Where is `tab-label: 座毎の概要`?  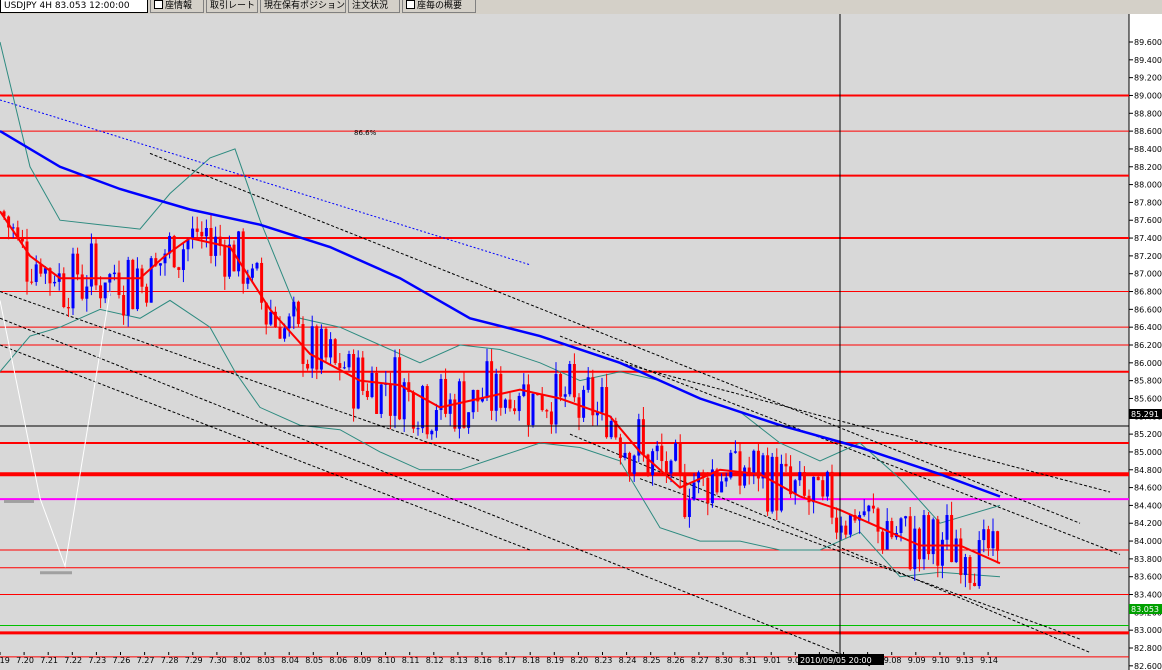
tab-label: 座毎の概要 is located at coordinates (440, 6).